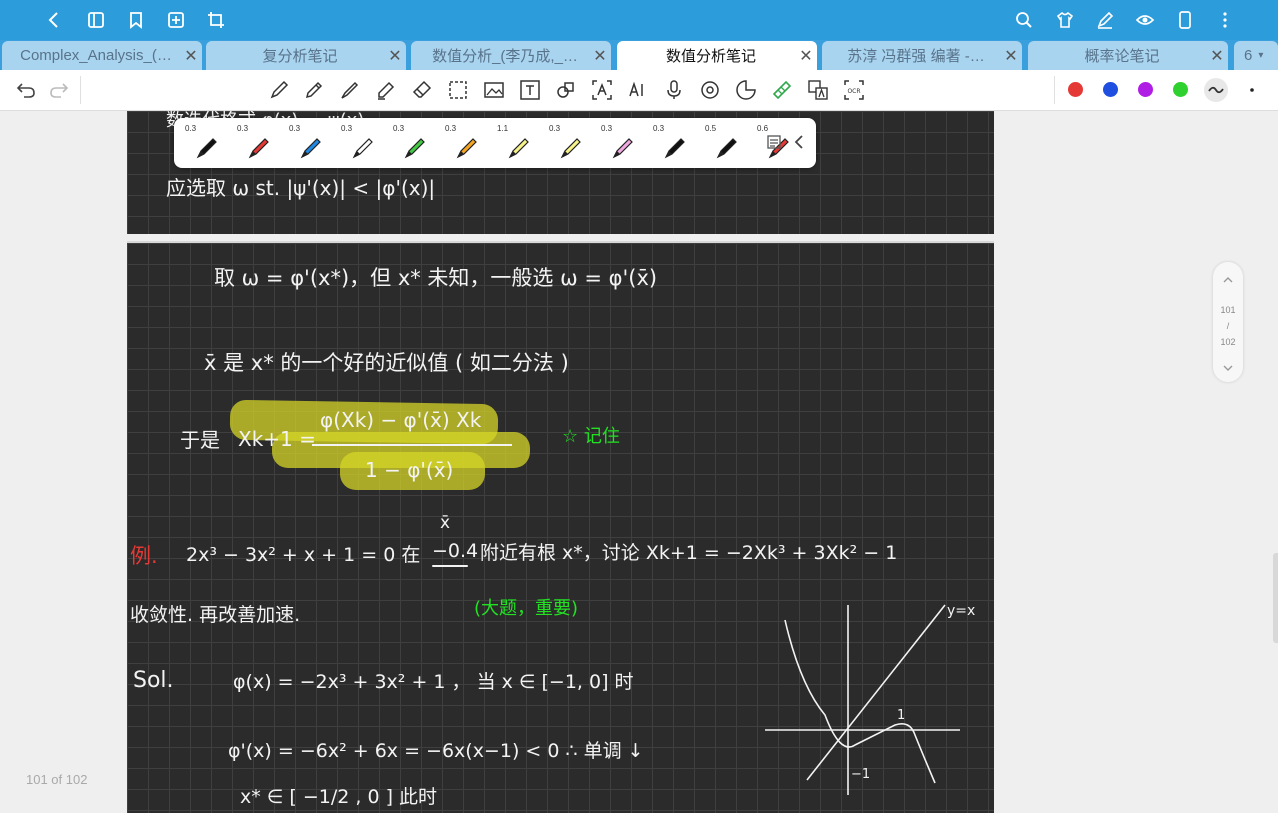 This screenshot has height=813, width=1278. Describe the element at coordinates (350, 90) in the screenshot. I see `ballpoint-pen-icon` at that location.